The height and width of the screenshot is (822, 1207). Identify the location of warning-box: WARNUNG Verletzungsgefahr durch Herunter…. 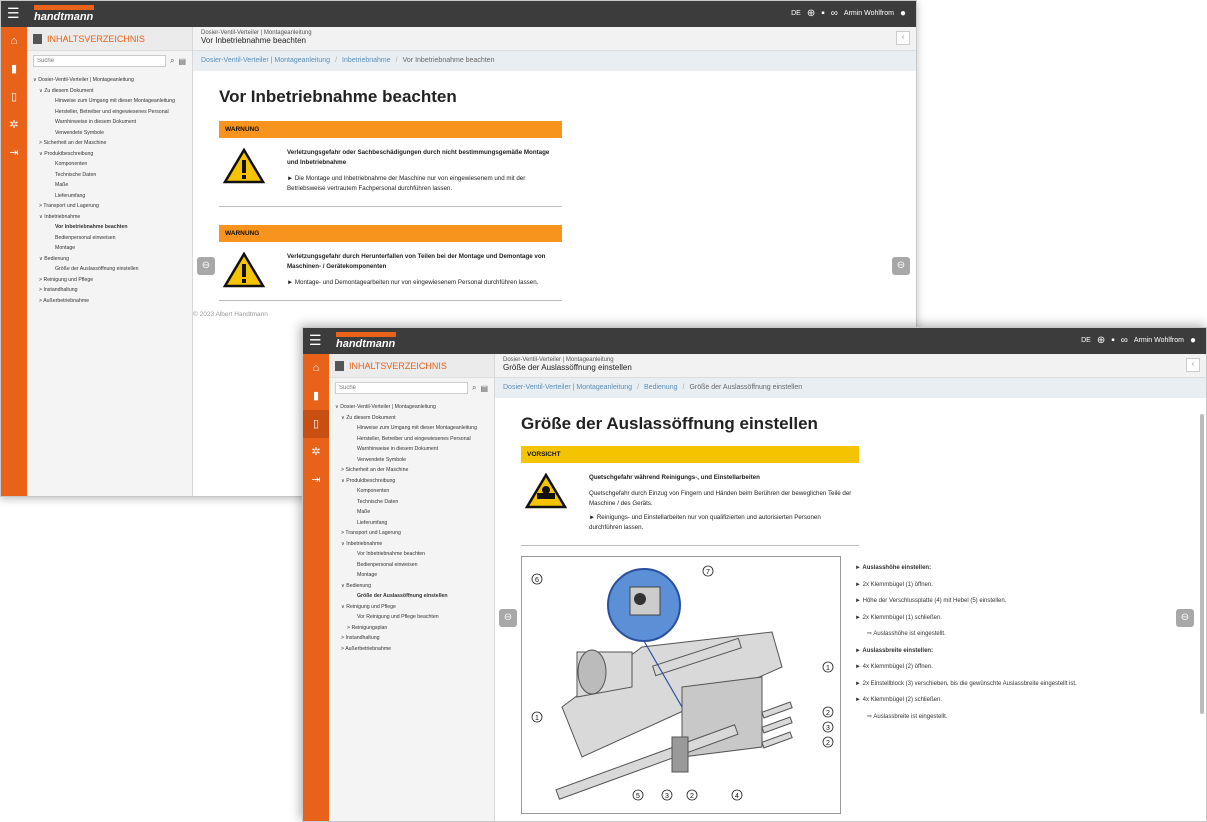
(390, 263).